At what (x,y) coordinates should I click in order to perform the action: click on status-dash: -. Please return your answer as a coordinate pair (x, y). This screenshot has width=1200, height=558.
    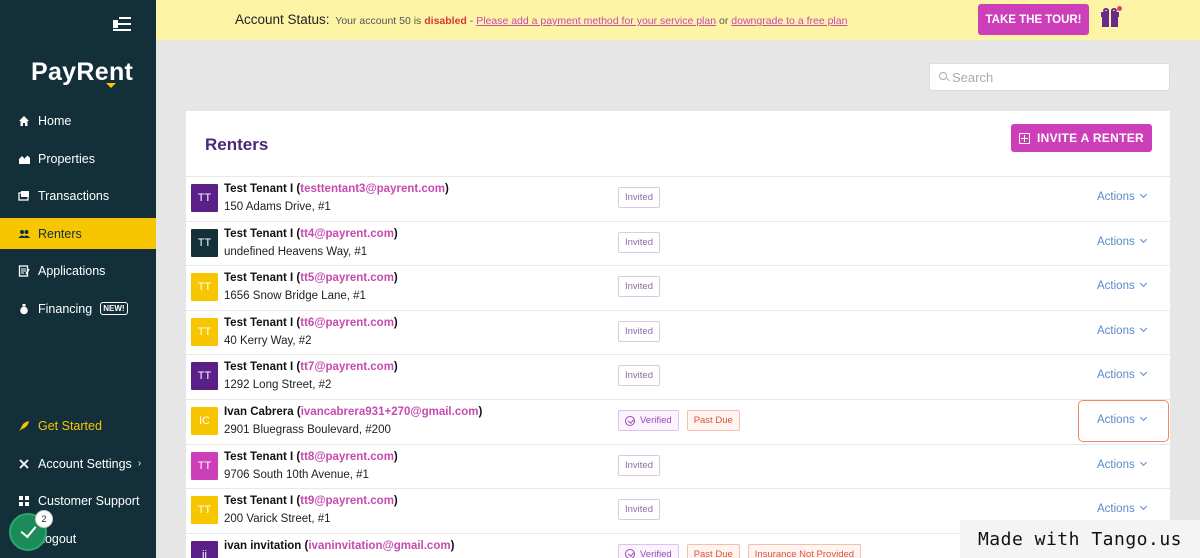
    Looking at the image, I should click on (471, 21).